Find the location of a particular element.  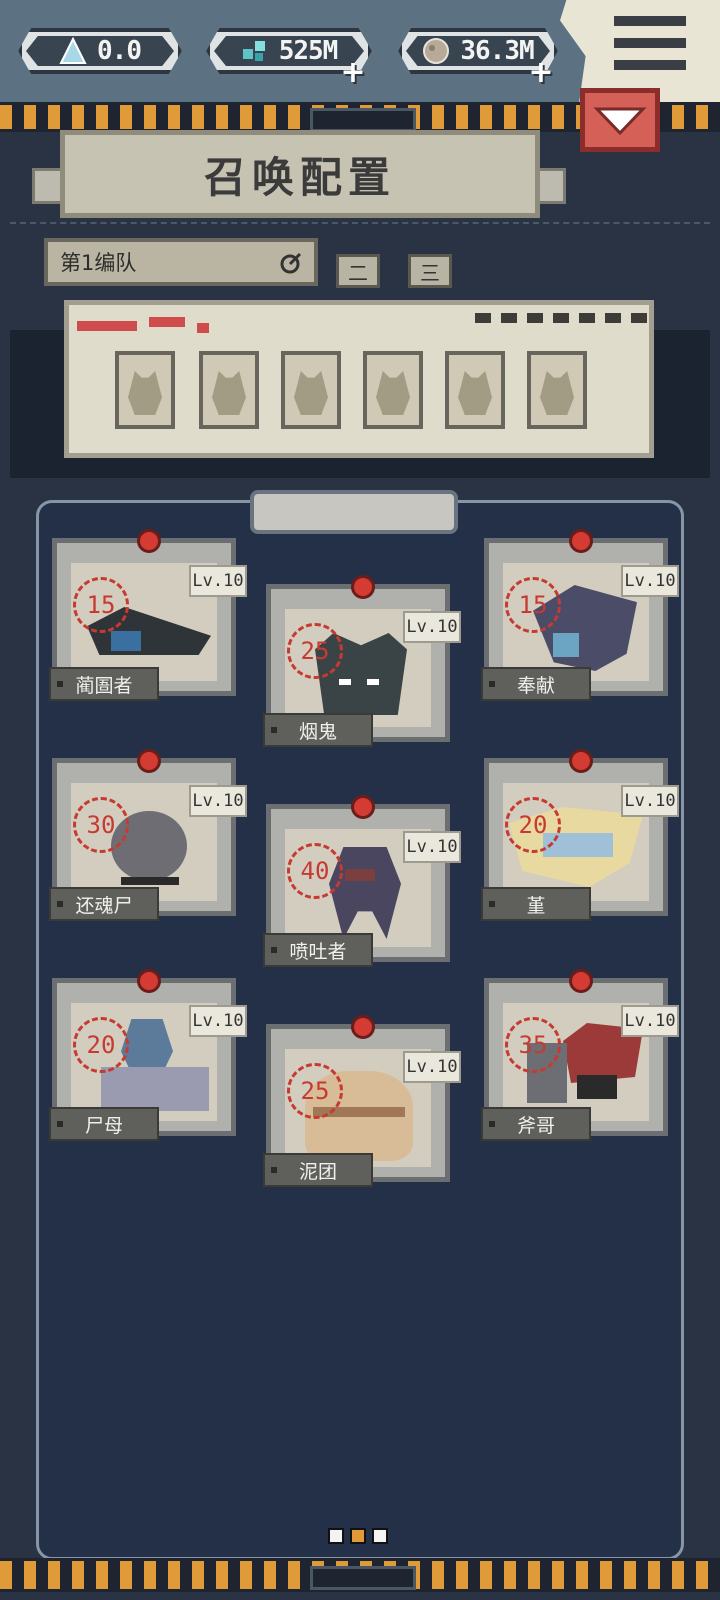

stone-orb-icon is located at coordinates (436, 51).